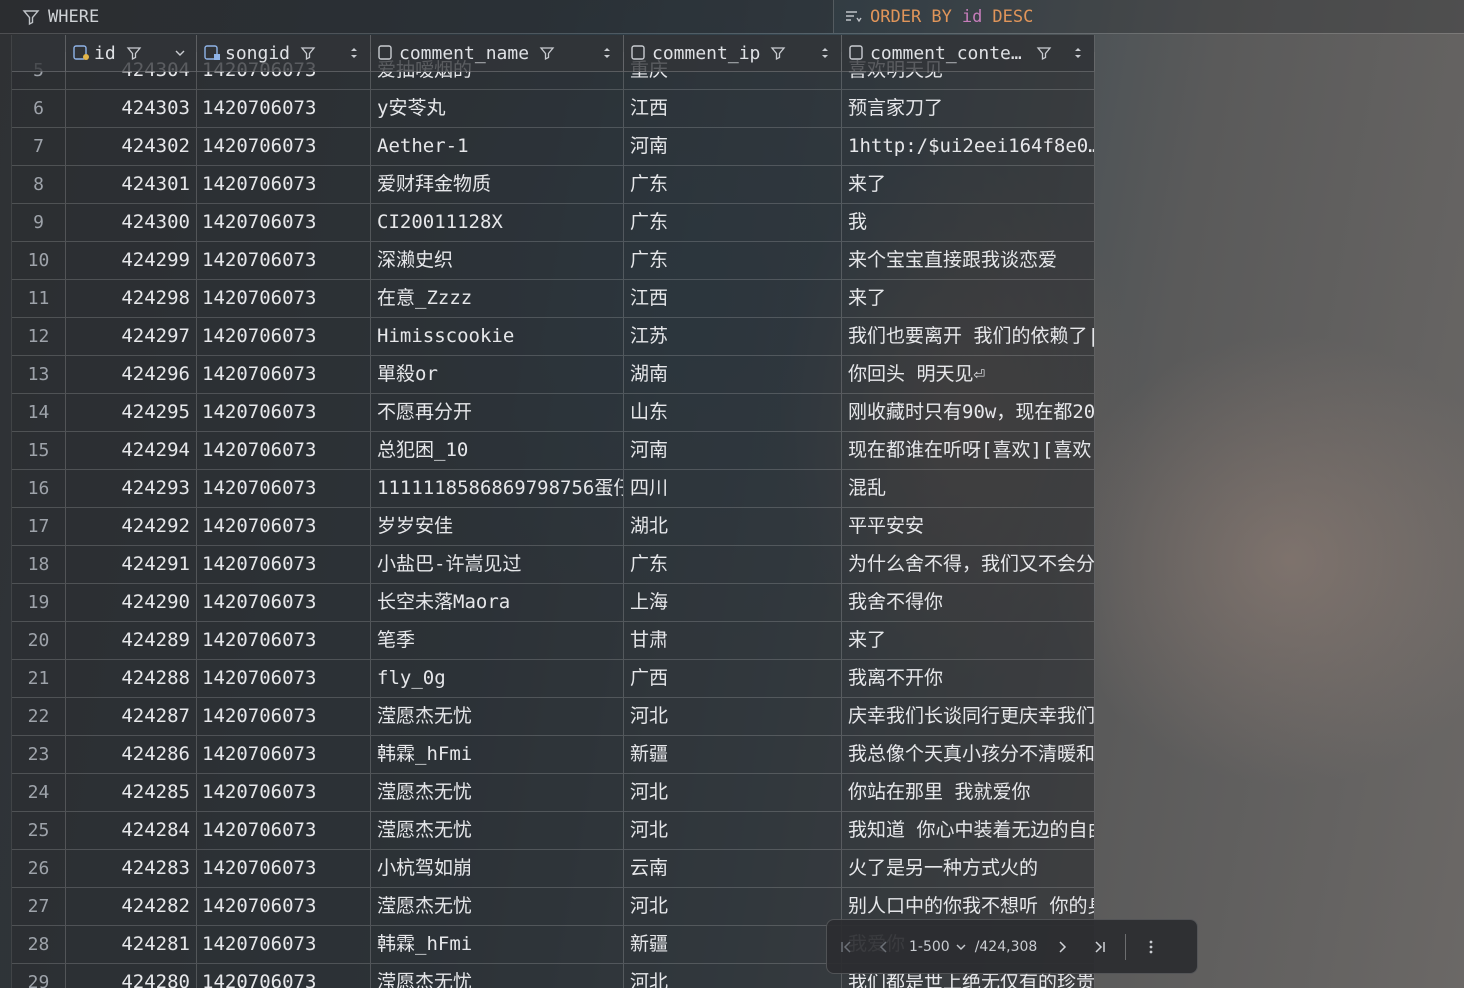 Image resolution: width=1464 pixels, height=988 pixels. Describe the element at coordinates (131, 526) in the screenshot. I see `id-cell: 424292` at that location.